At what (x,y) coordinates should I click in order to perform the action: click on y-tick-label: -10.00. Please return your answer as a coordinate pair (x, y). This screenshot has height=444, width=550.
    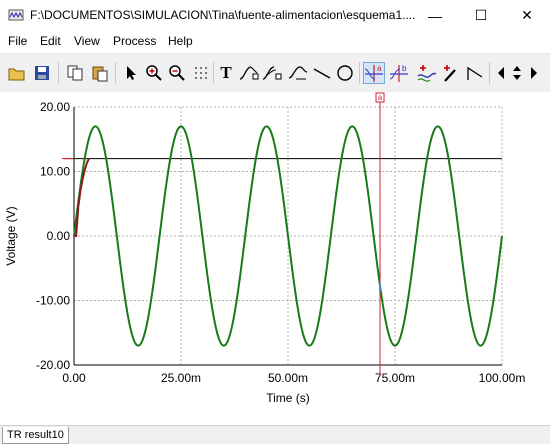
    Looking at the image, I should click on (53, 301).